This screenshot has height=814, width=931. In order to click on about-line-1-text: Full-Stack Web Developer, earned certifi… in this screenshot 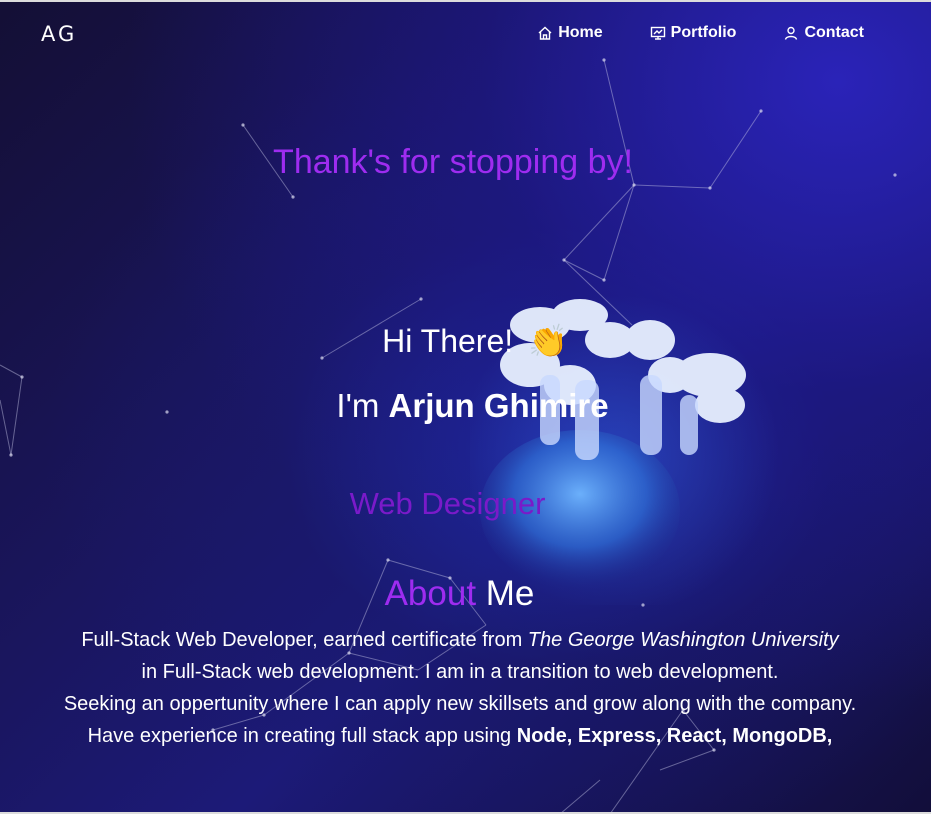, I will do `click(304, 640)`.